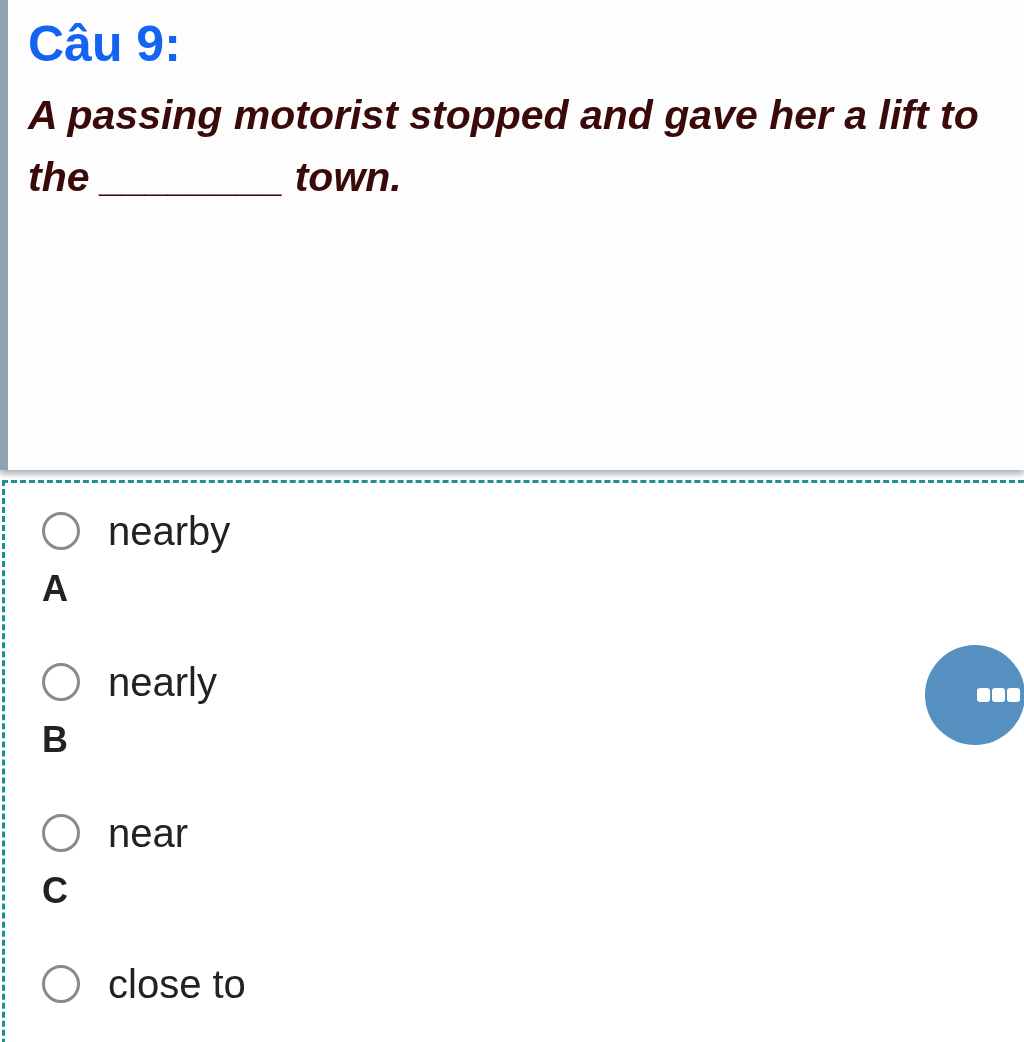 The image size is (1024, 1042). I want to click on answer-option: nearby, so click(136, 531).